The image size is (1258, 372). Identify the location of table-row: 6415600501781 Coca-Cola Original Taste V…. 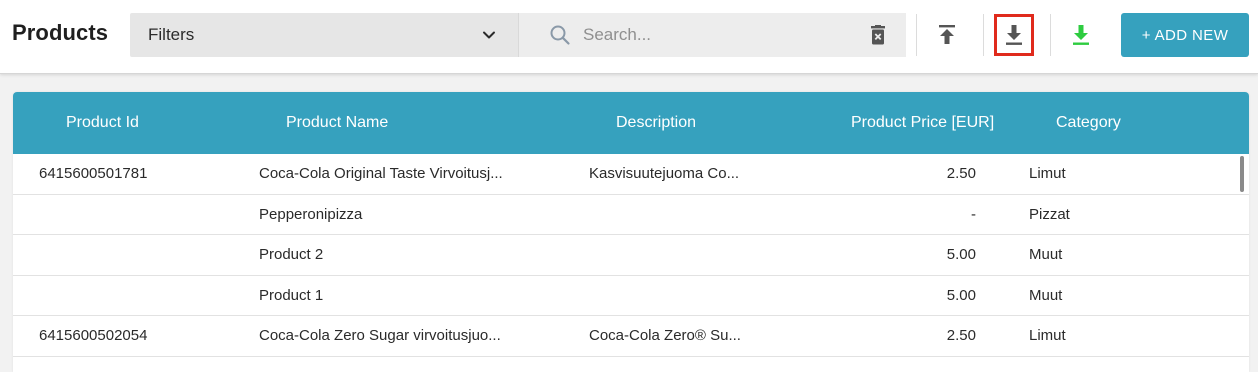
(631, 174).